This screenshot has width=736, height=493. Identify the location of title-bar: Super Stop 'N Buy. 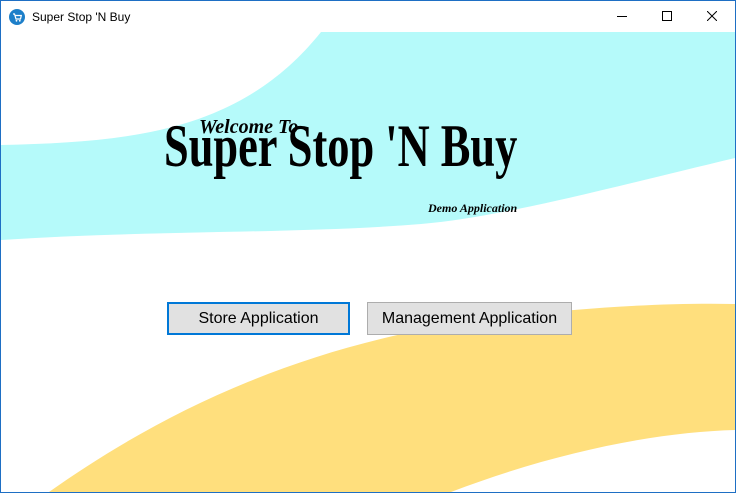
(368, 16).